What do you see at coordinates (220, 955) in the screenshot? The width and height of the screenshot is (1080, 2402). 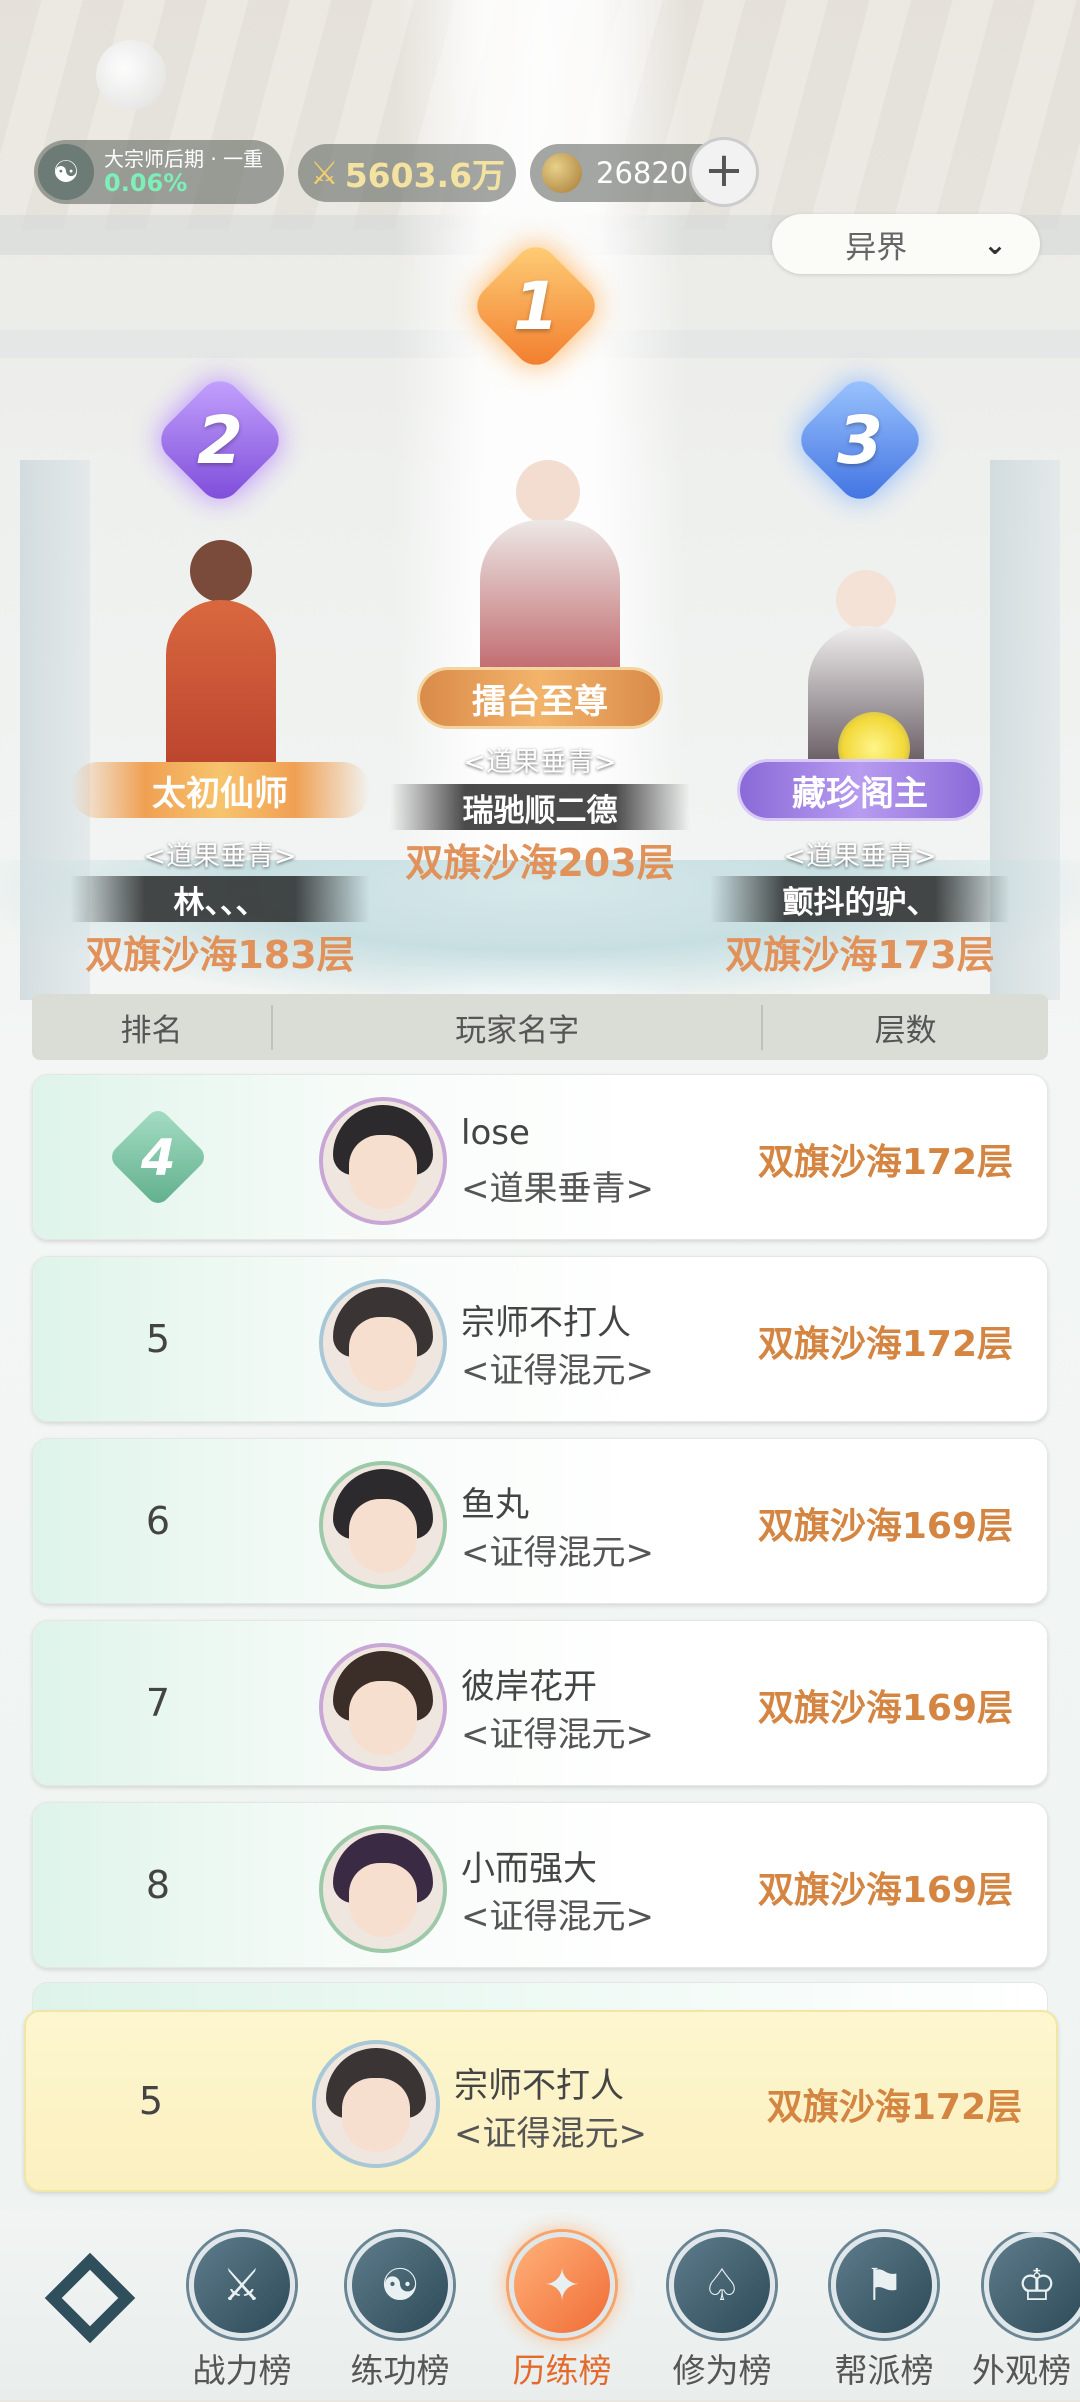 I see `rank-2-floor: 双旗沙海183层` at bounding box center [220, 955].